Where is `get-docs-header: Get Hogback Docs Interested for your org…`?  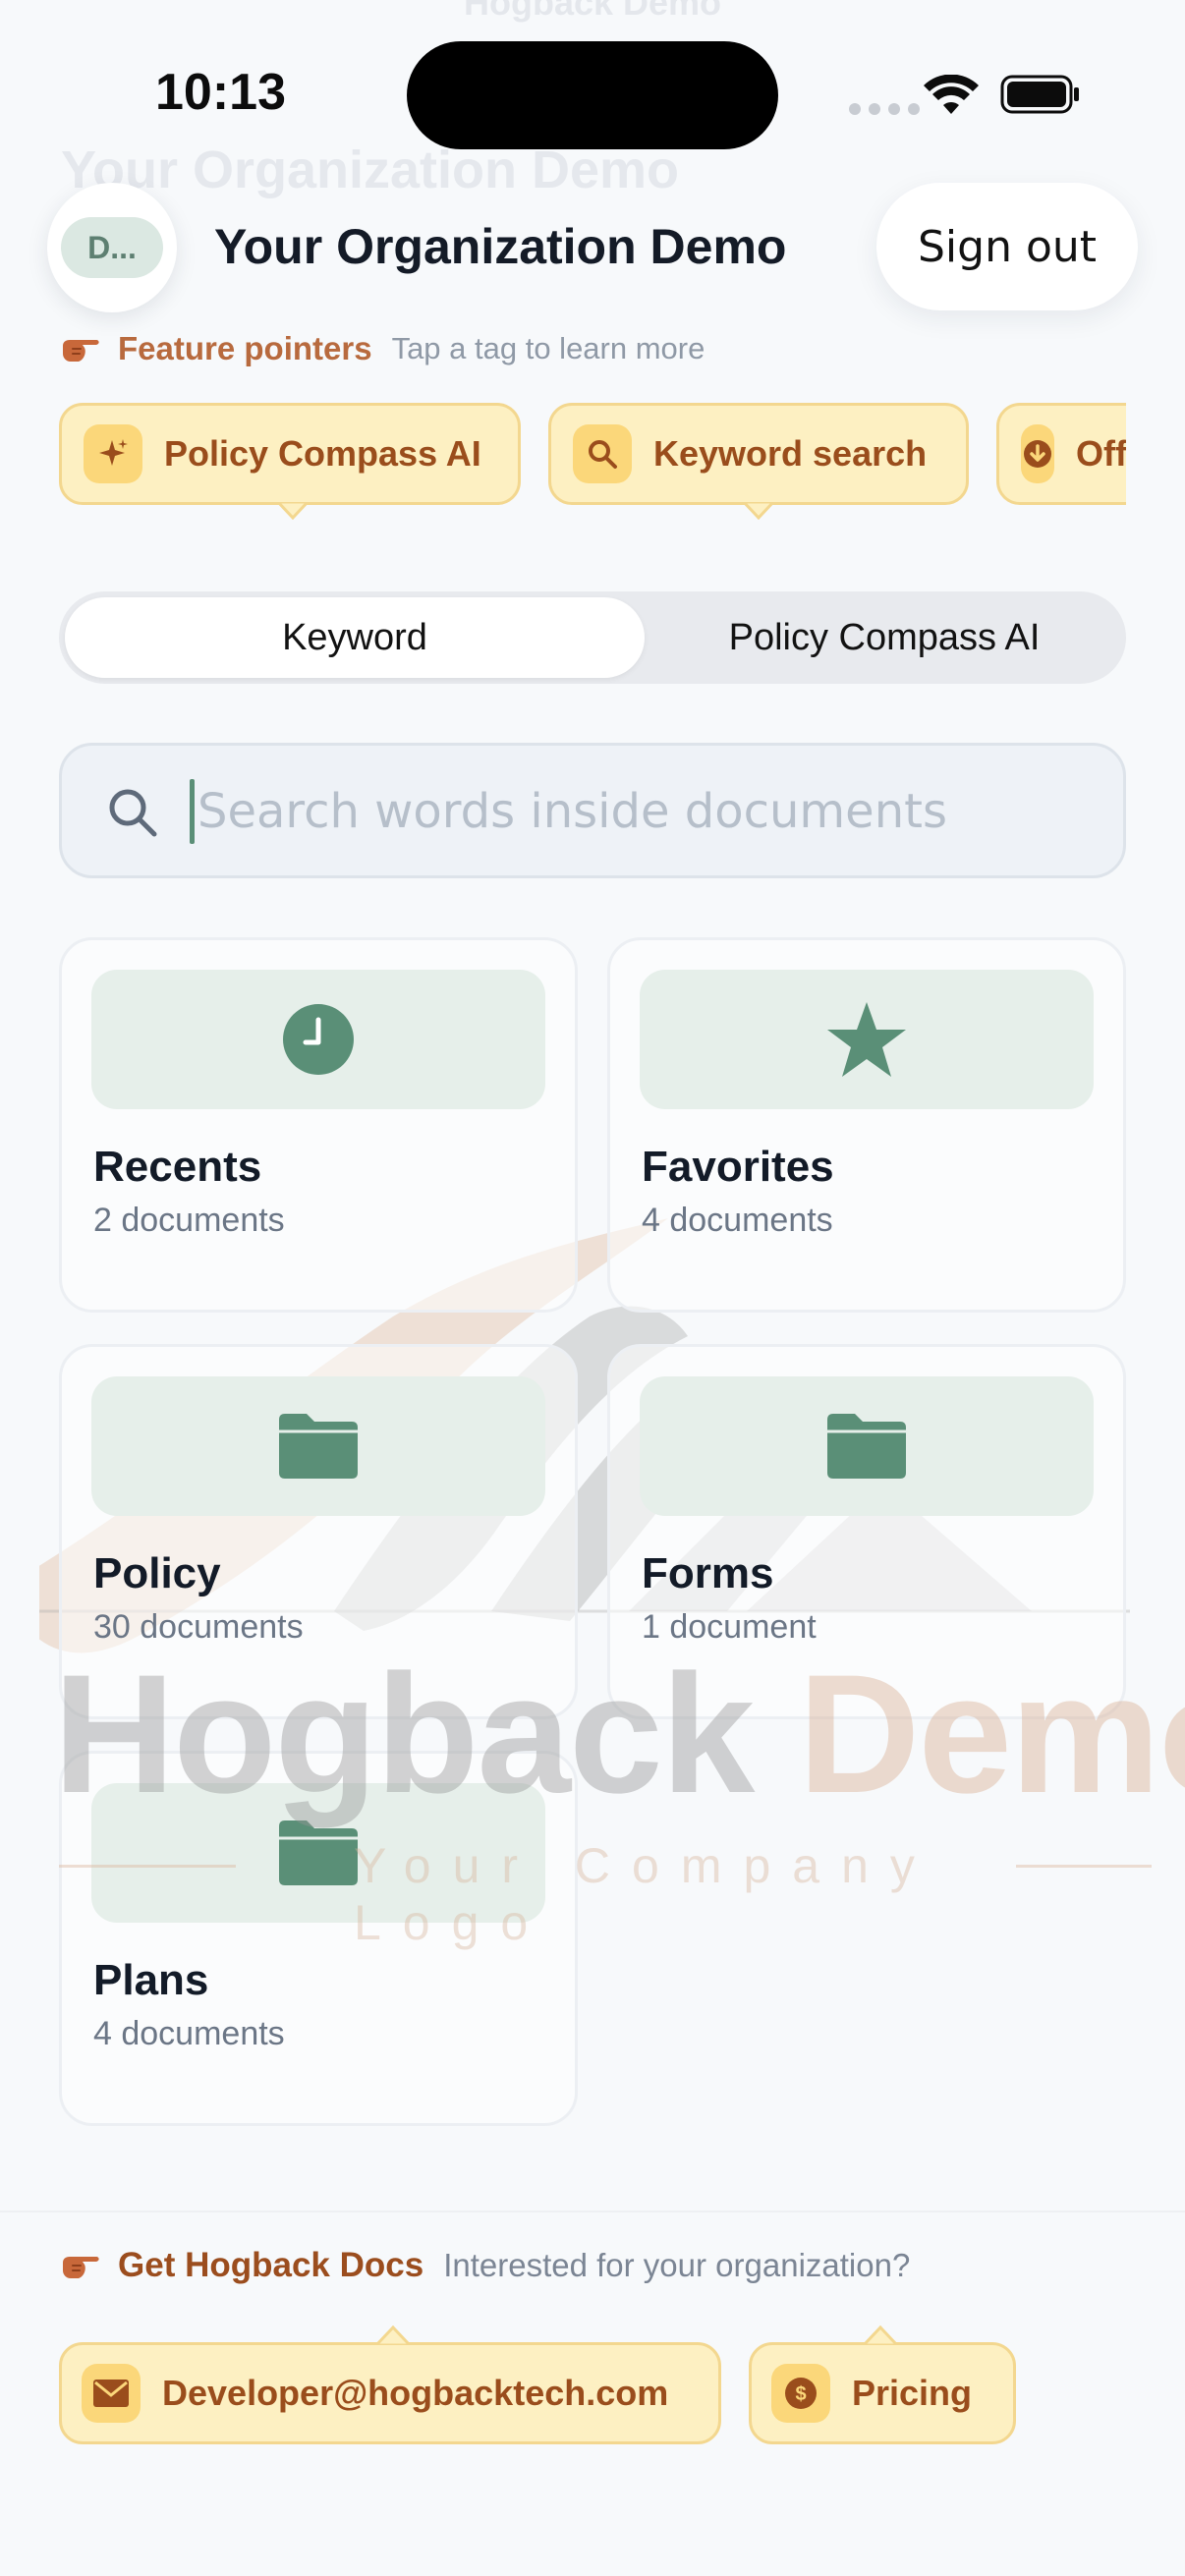
get-docs-header: Get Hogback Docs Interested for your org… is located at coordinates (485, 2265).